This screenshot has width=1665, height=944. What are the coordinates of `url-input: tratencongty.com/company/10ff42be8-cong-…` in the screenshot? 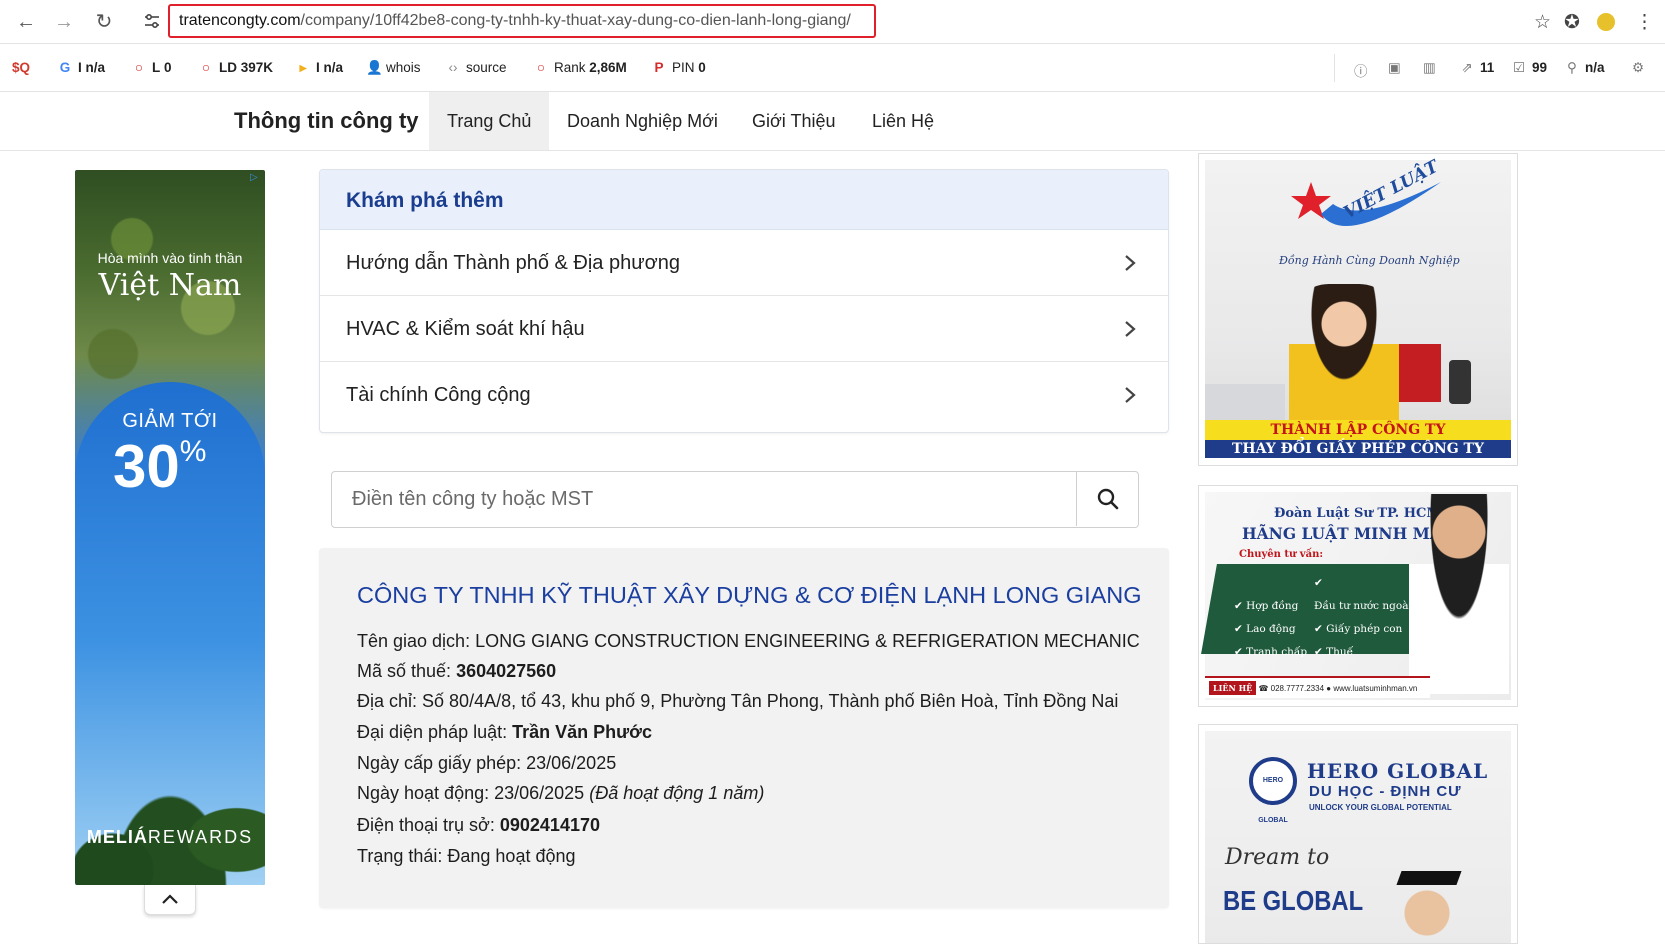 It's located at (522, 21).